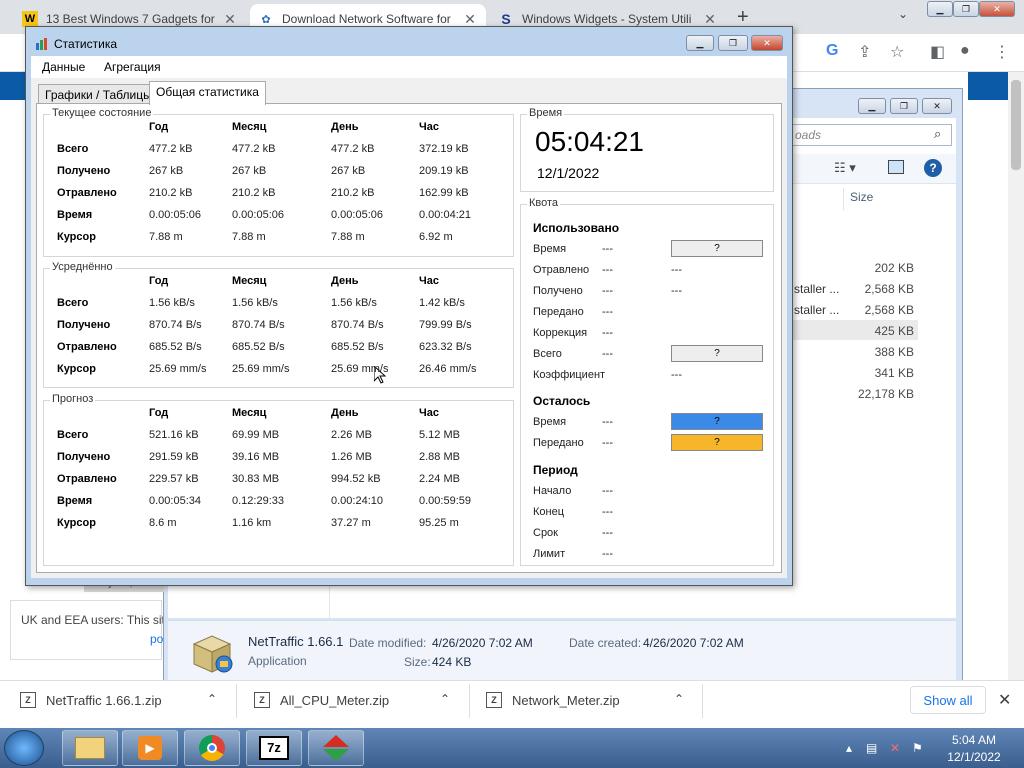  Describe the element at coordinates (864, 52) in the screenshot. I see `share-icon: ⇪` at that location.